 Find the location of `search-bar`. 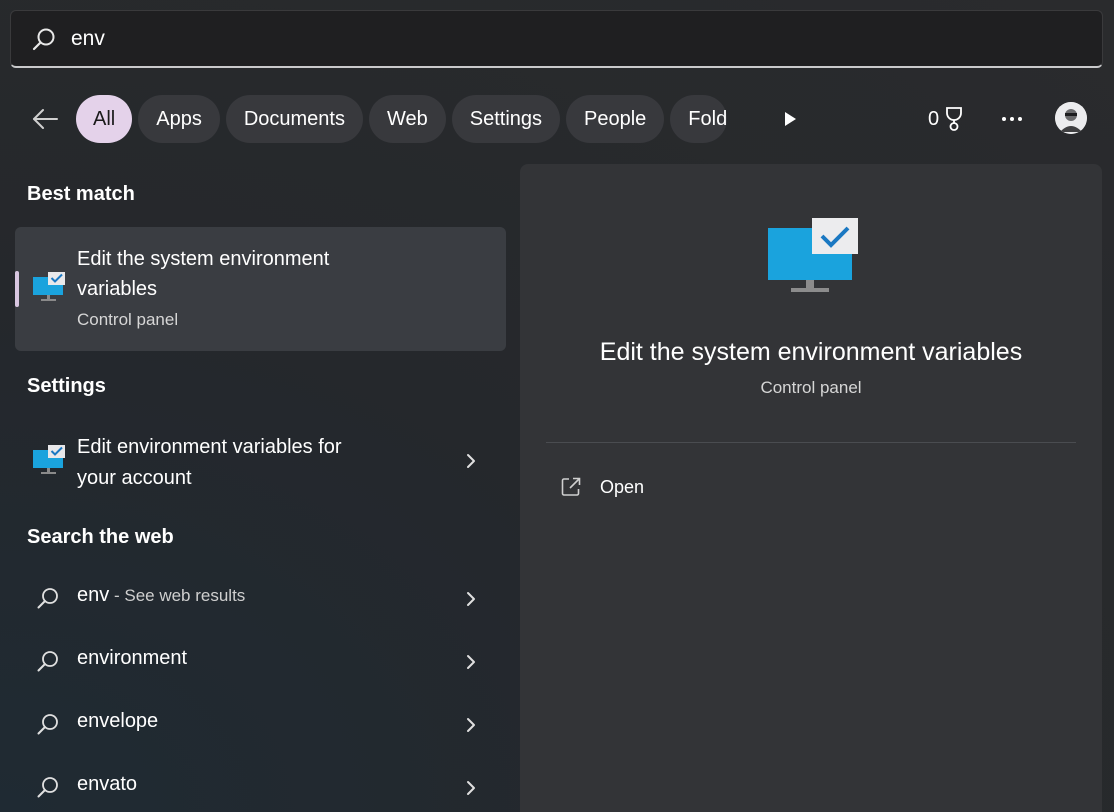

search-bar is located at coordinates (556, 39).